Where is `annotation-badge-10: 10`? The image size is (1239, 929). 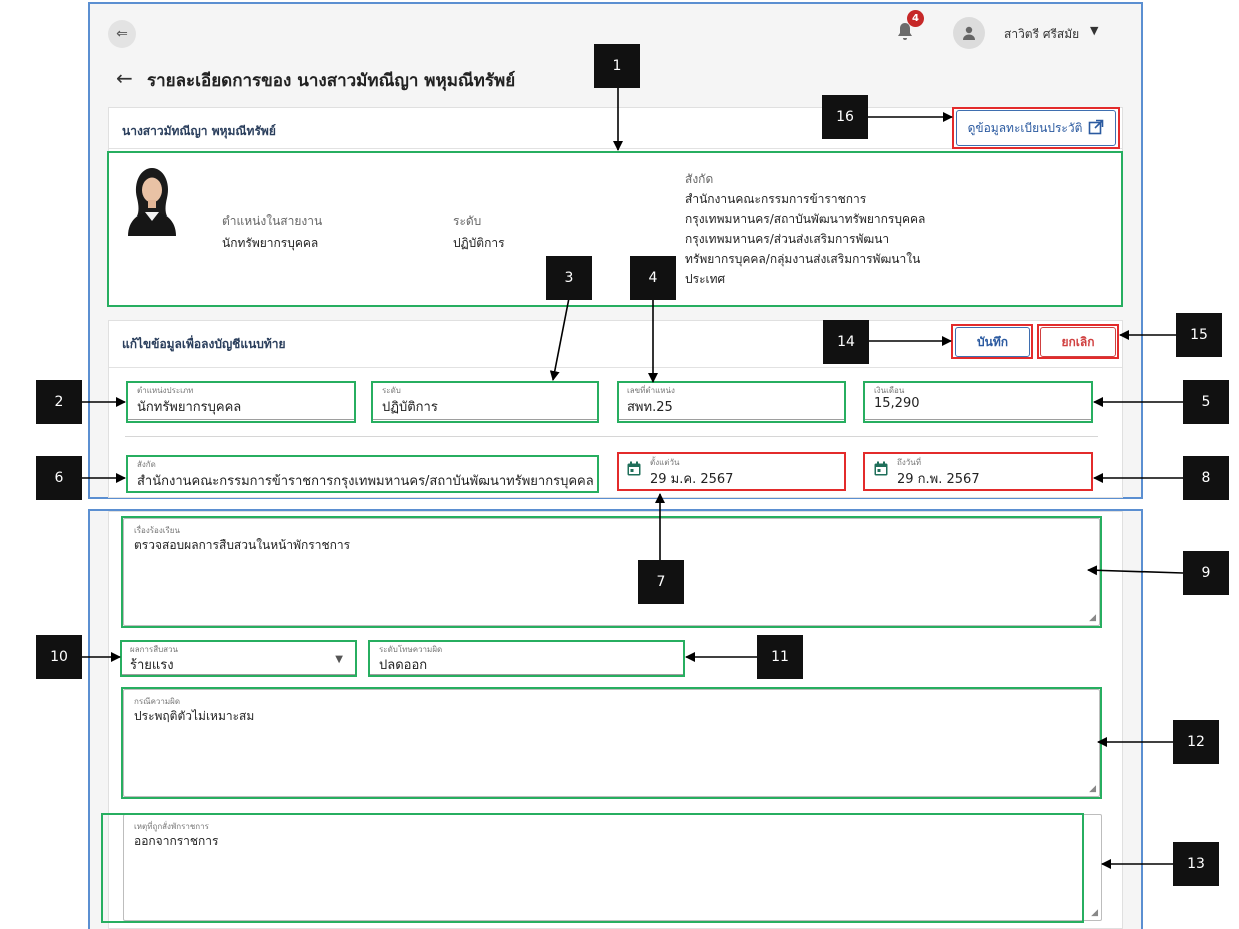
annotation-badge-10: 10 is located at coordinates (59, 657).